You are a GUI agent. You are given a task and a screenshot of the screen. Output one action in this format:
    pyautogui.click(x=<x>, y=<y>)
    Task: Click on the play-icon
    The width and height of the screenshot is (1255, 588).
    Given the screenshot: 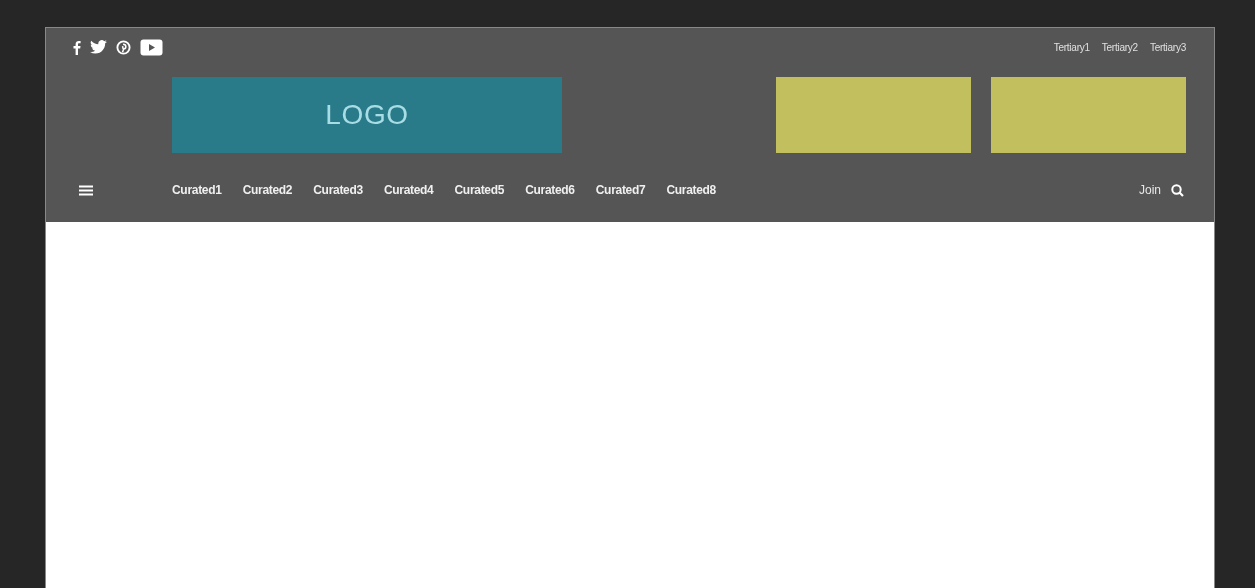 What is the action you would take?
    pyautogui.click(x=151, y=47)
    